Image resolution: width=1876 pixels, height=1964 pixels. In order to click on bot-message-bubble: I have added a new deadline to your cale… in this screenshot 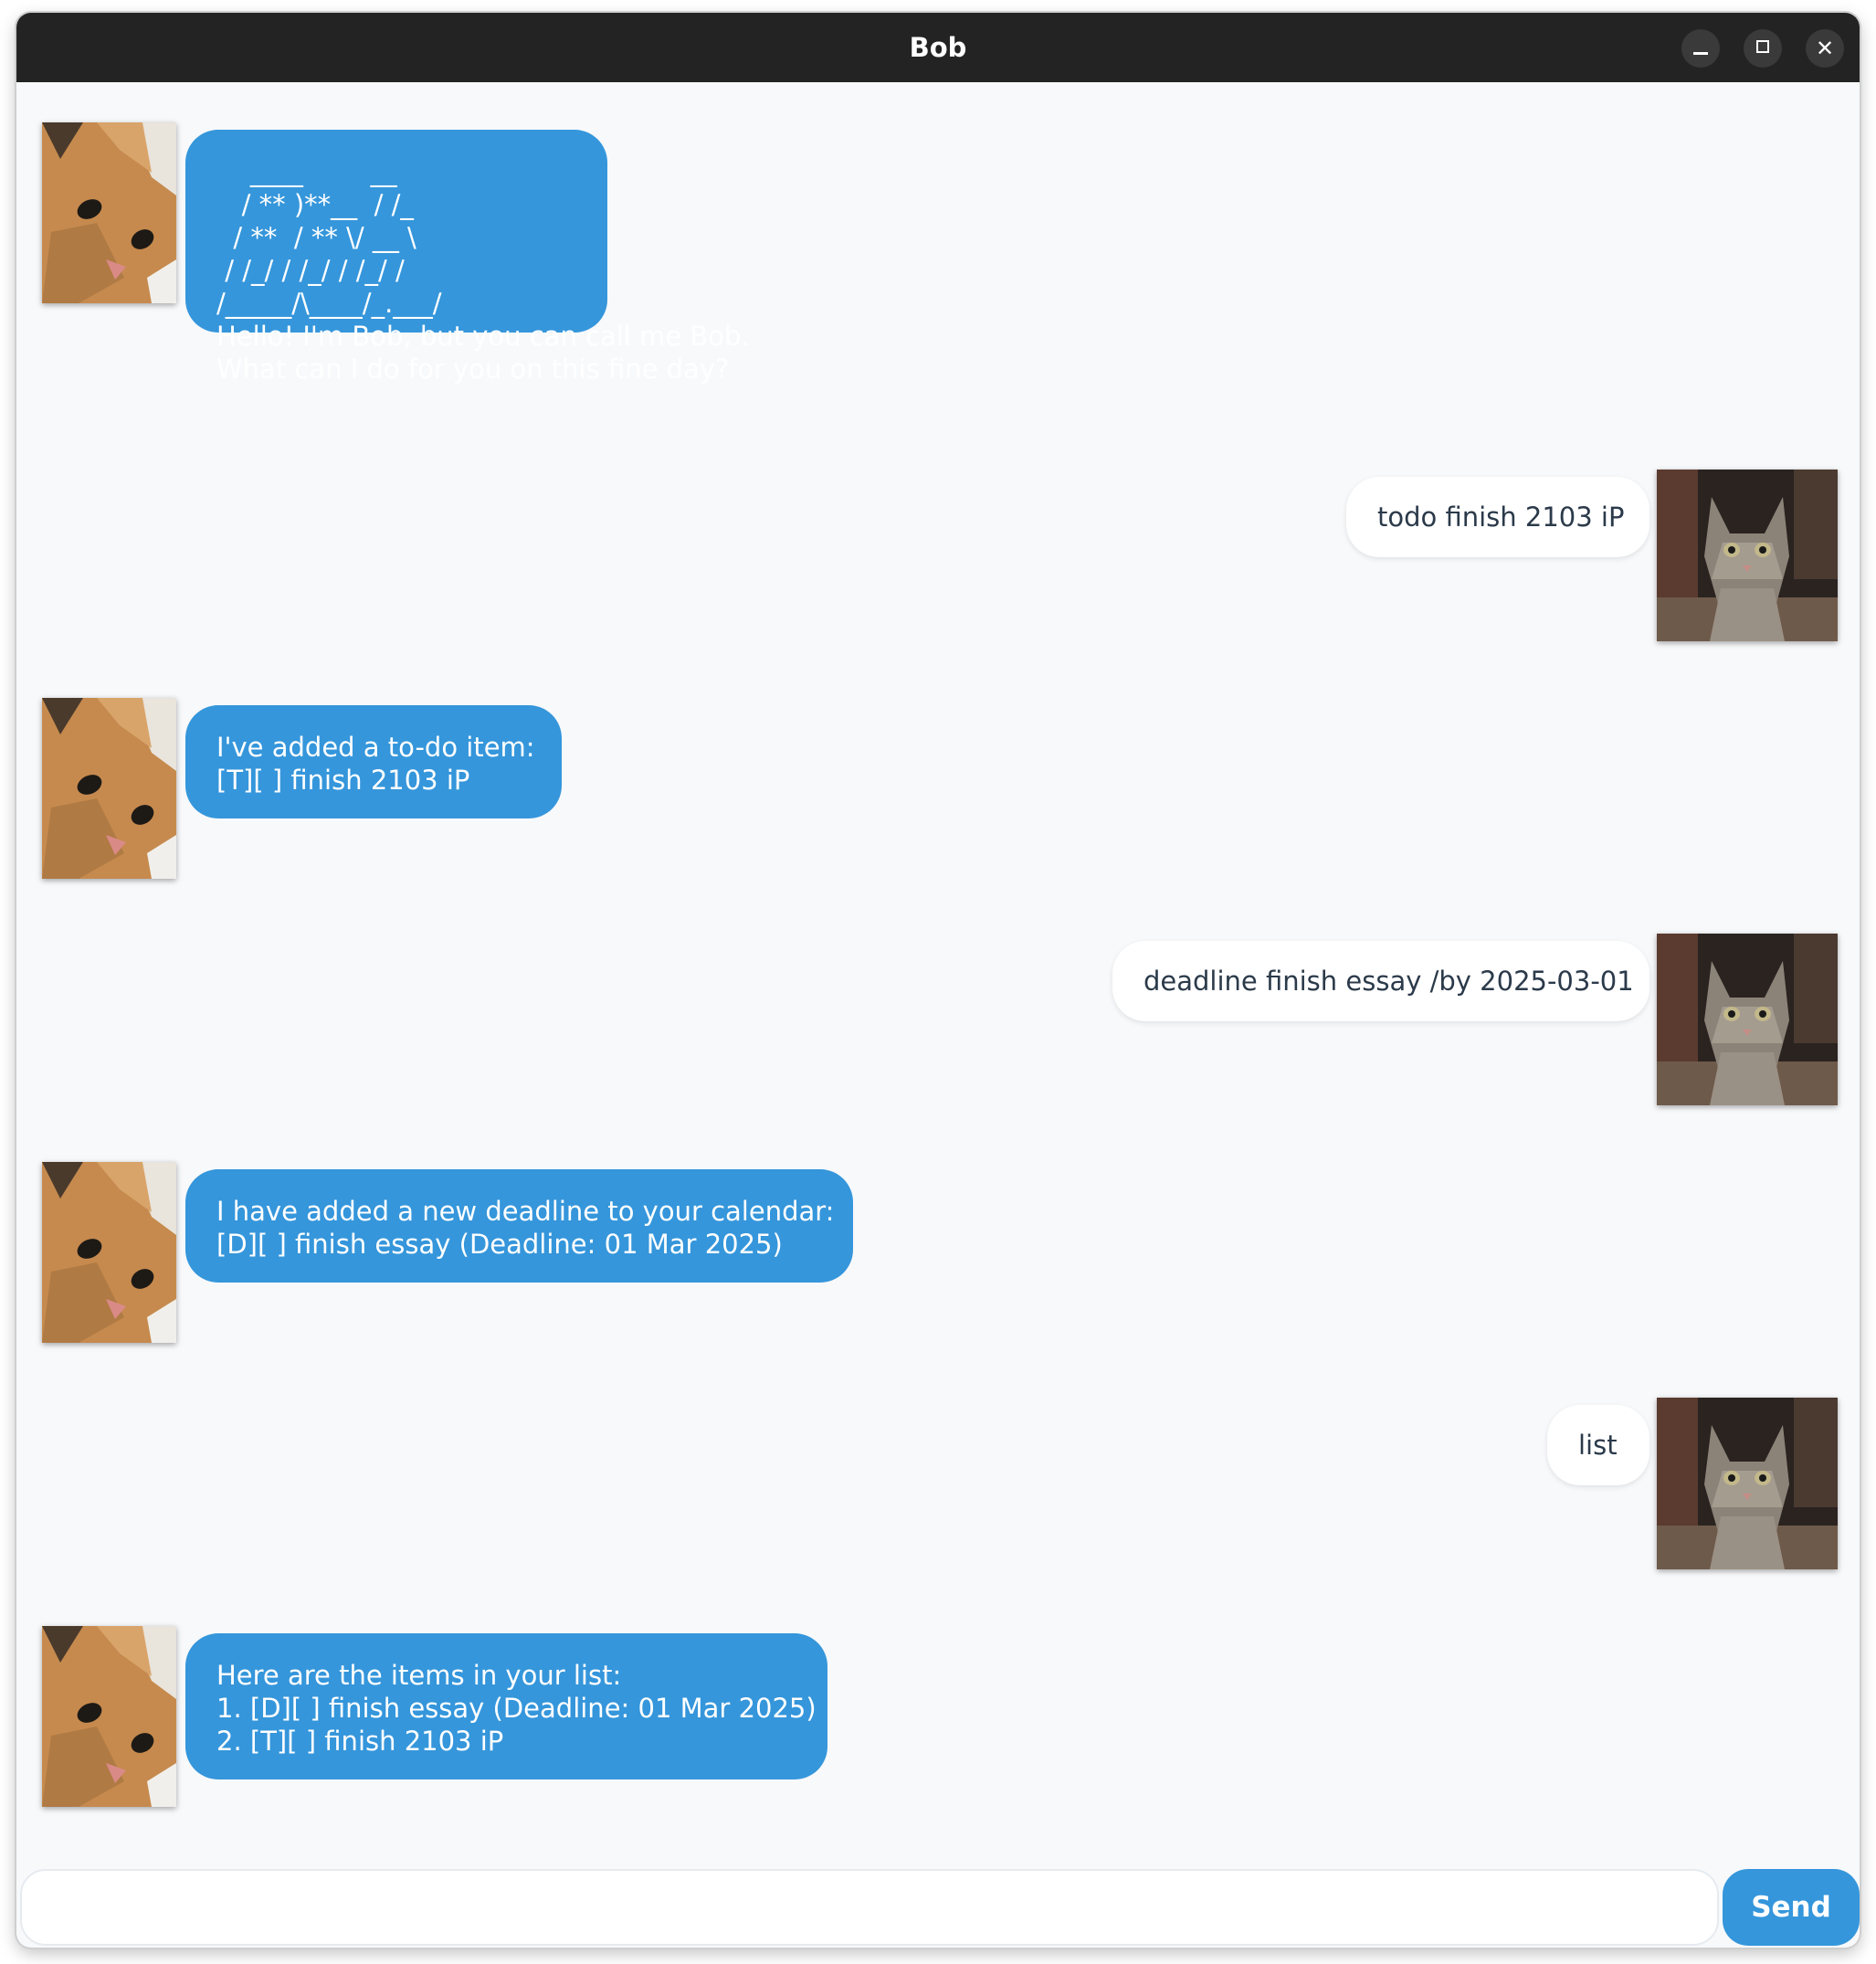, I will do `click(519, 1226)`.